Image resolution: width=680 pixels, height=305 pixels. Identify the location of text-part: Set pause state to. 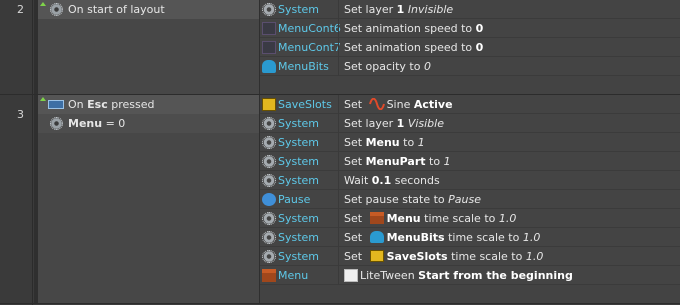
(396, 199).